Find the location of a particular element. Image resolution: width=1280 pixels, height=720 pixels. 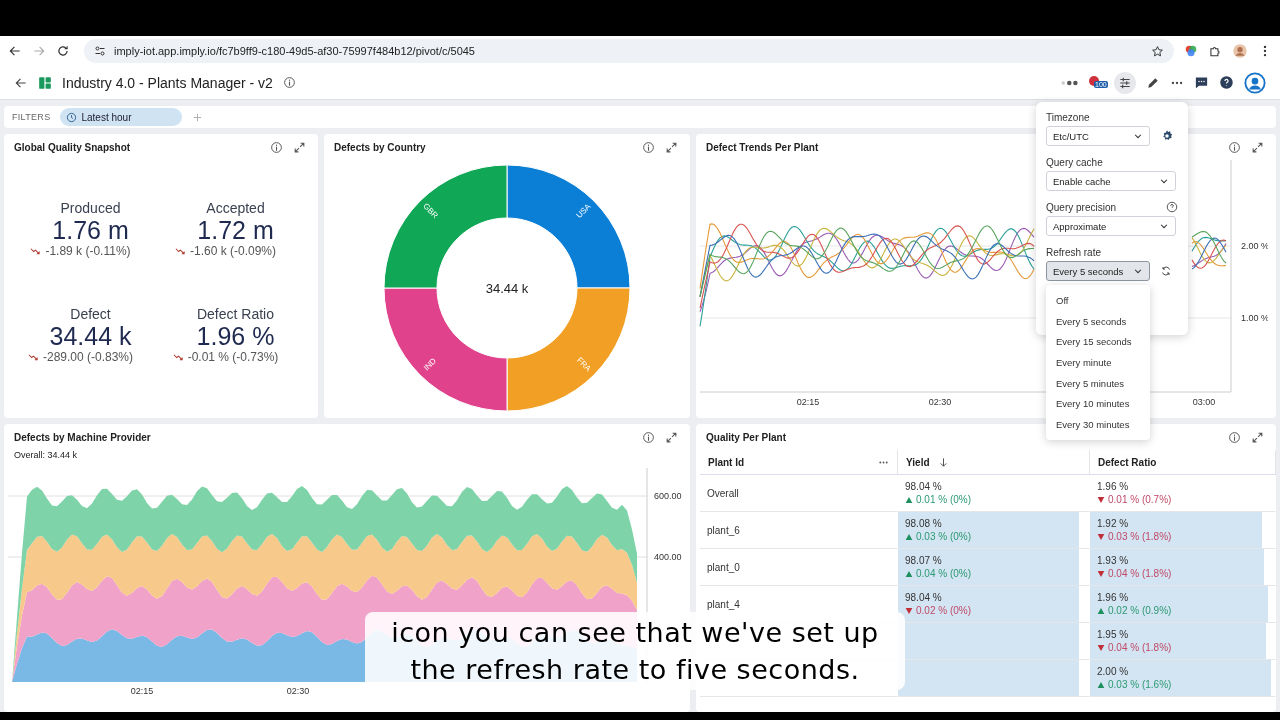

chat-icon is located at coordinates (1201, 83).